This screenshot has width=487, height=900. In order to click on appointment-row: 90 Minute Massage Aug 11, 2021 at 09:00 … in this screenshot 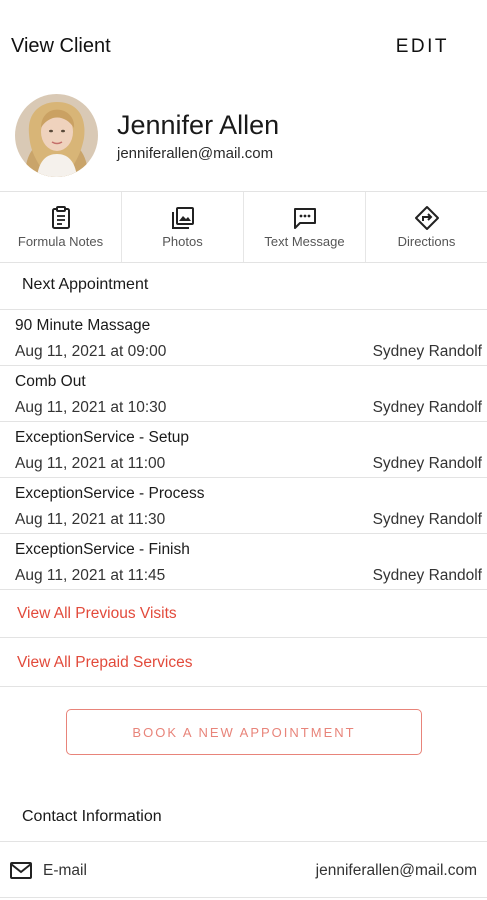, I will do `click(243, 338)`.